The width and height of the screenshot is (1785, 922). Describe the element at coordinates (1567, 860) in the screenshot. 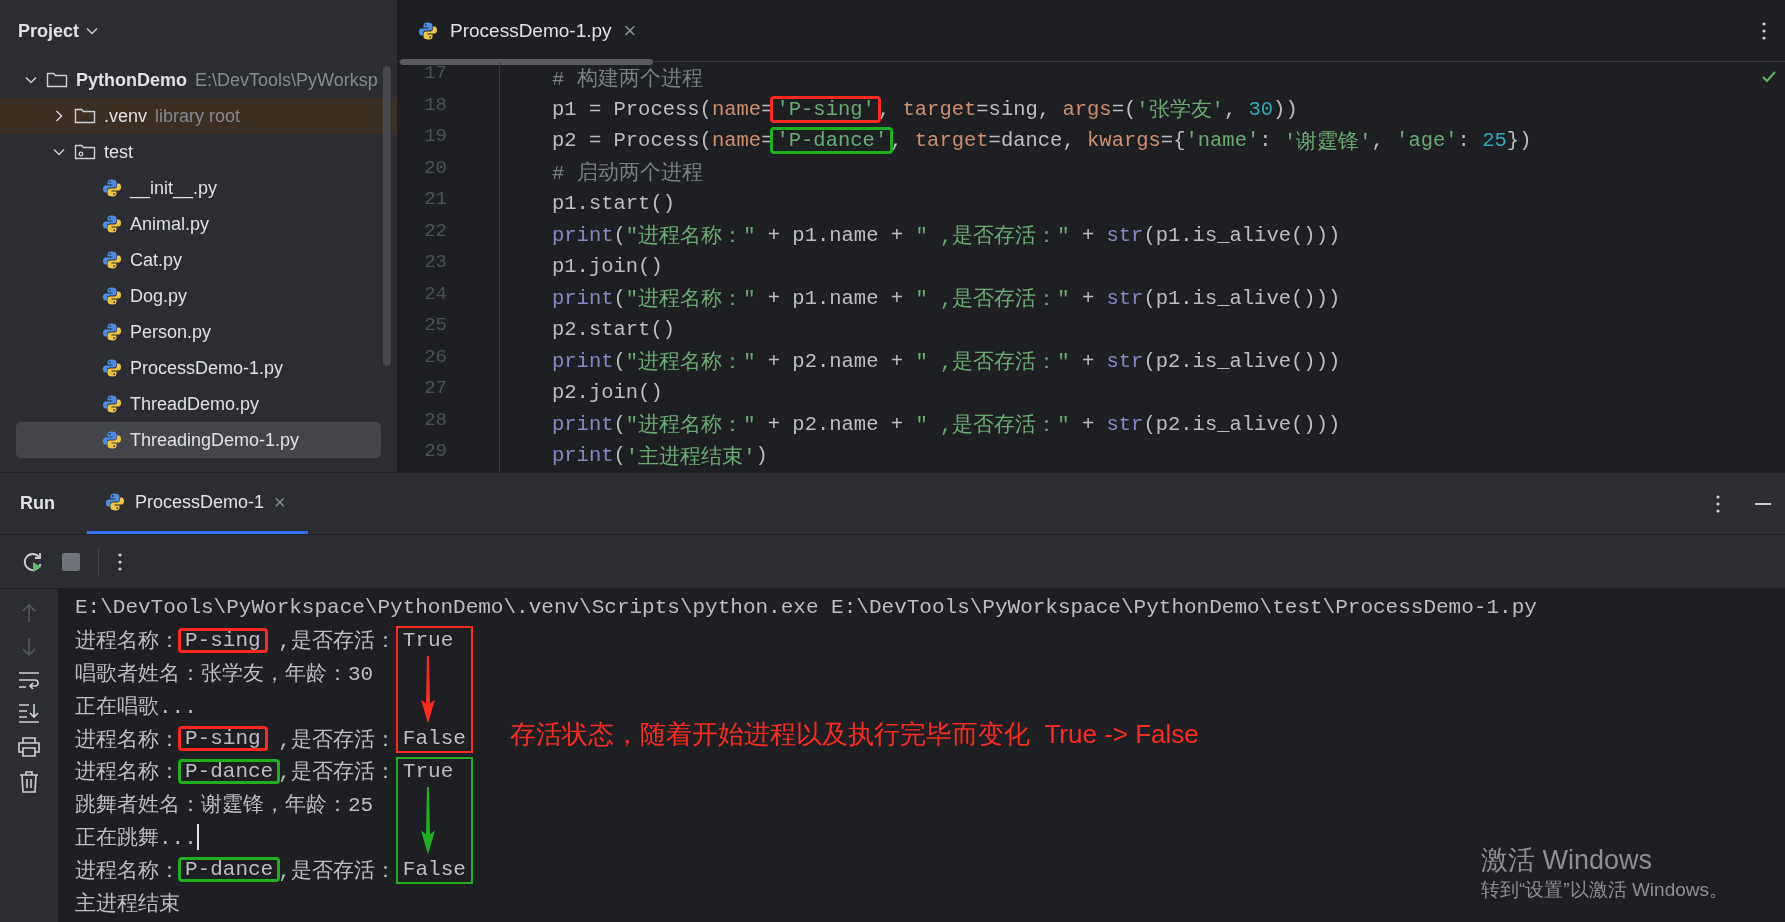

I see `activation-title: 激活 Windows` at that location.